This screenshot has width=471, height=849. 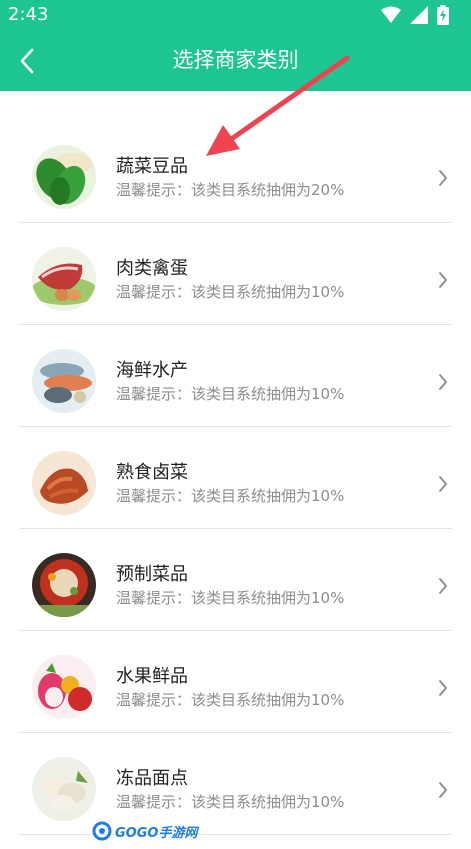 What do you see at coordinates (64, 279) in the screenshot?
I see `meat-eggs-image` at bounding box center [64, 279].